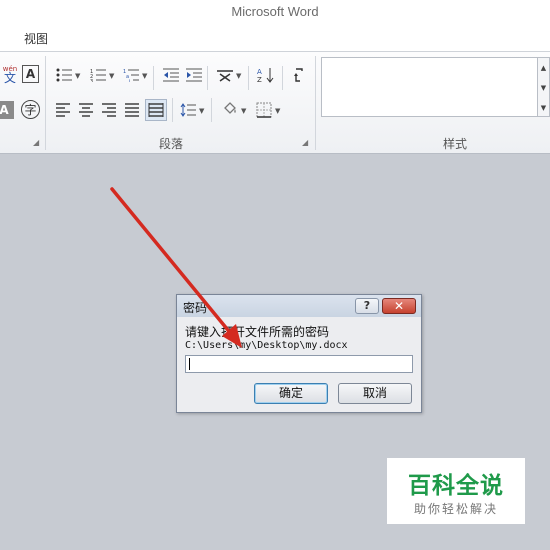 The image size is (550, 550). Describe the element at coordinates (132, 110) in the screenshot. I see `justify-icon` at that location.